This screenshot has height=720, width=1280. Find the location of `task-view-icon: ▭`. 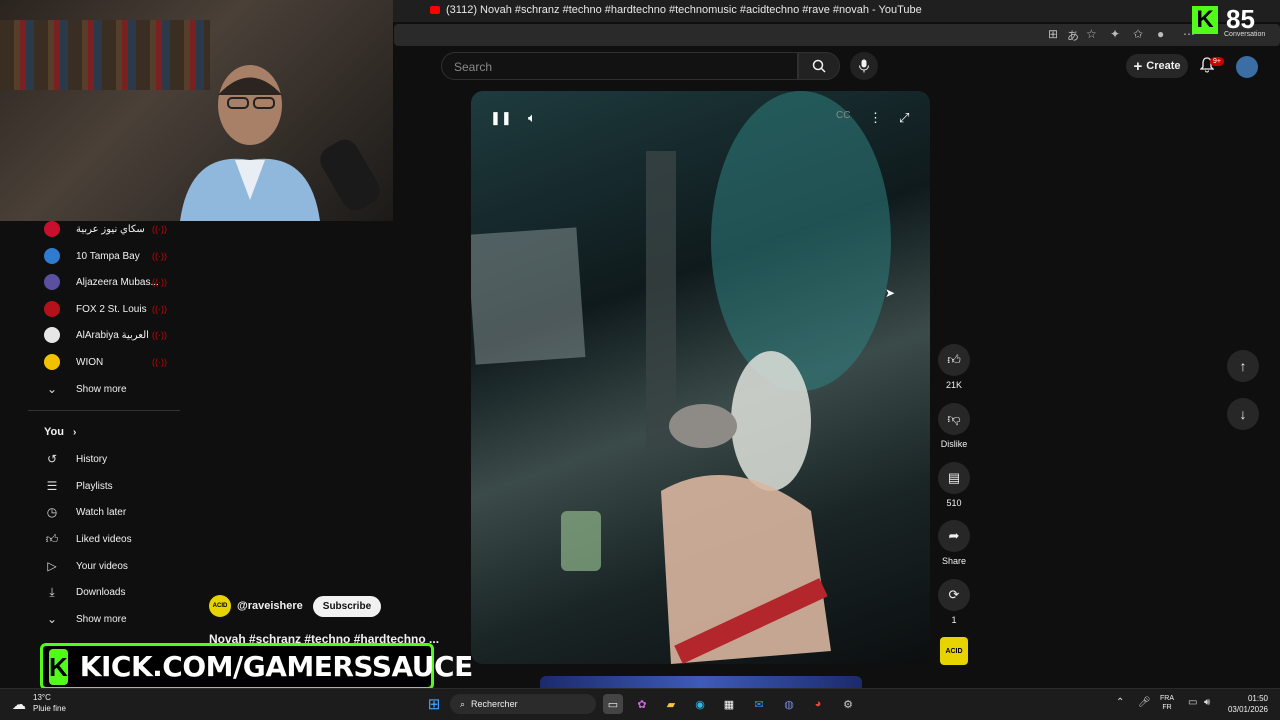

task-view-icon: ▭ is located at coordinates (613, 704).